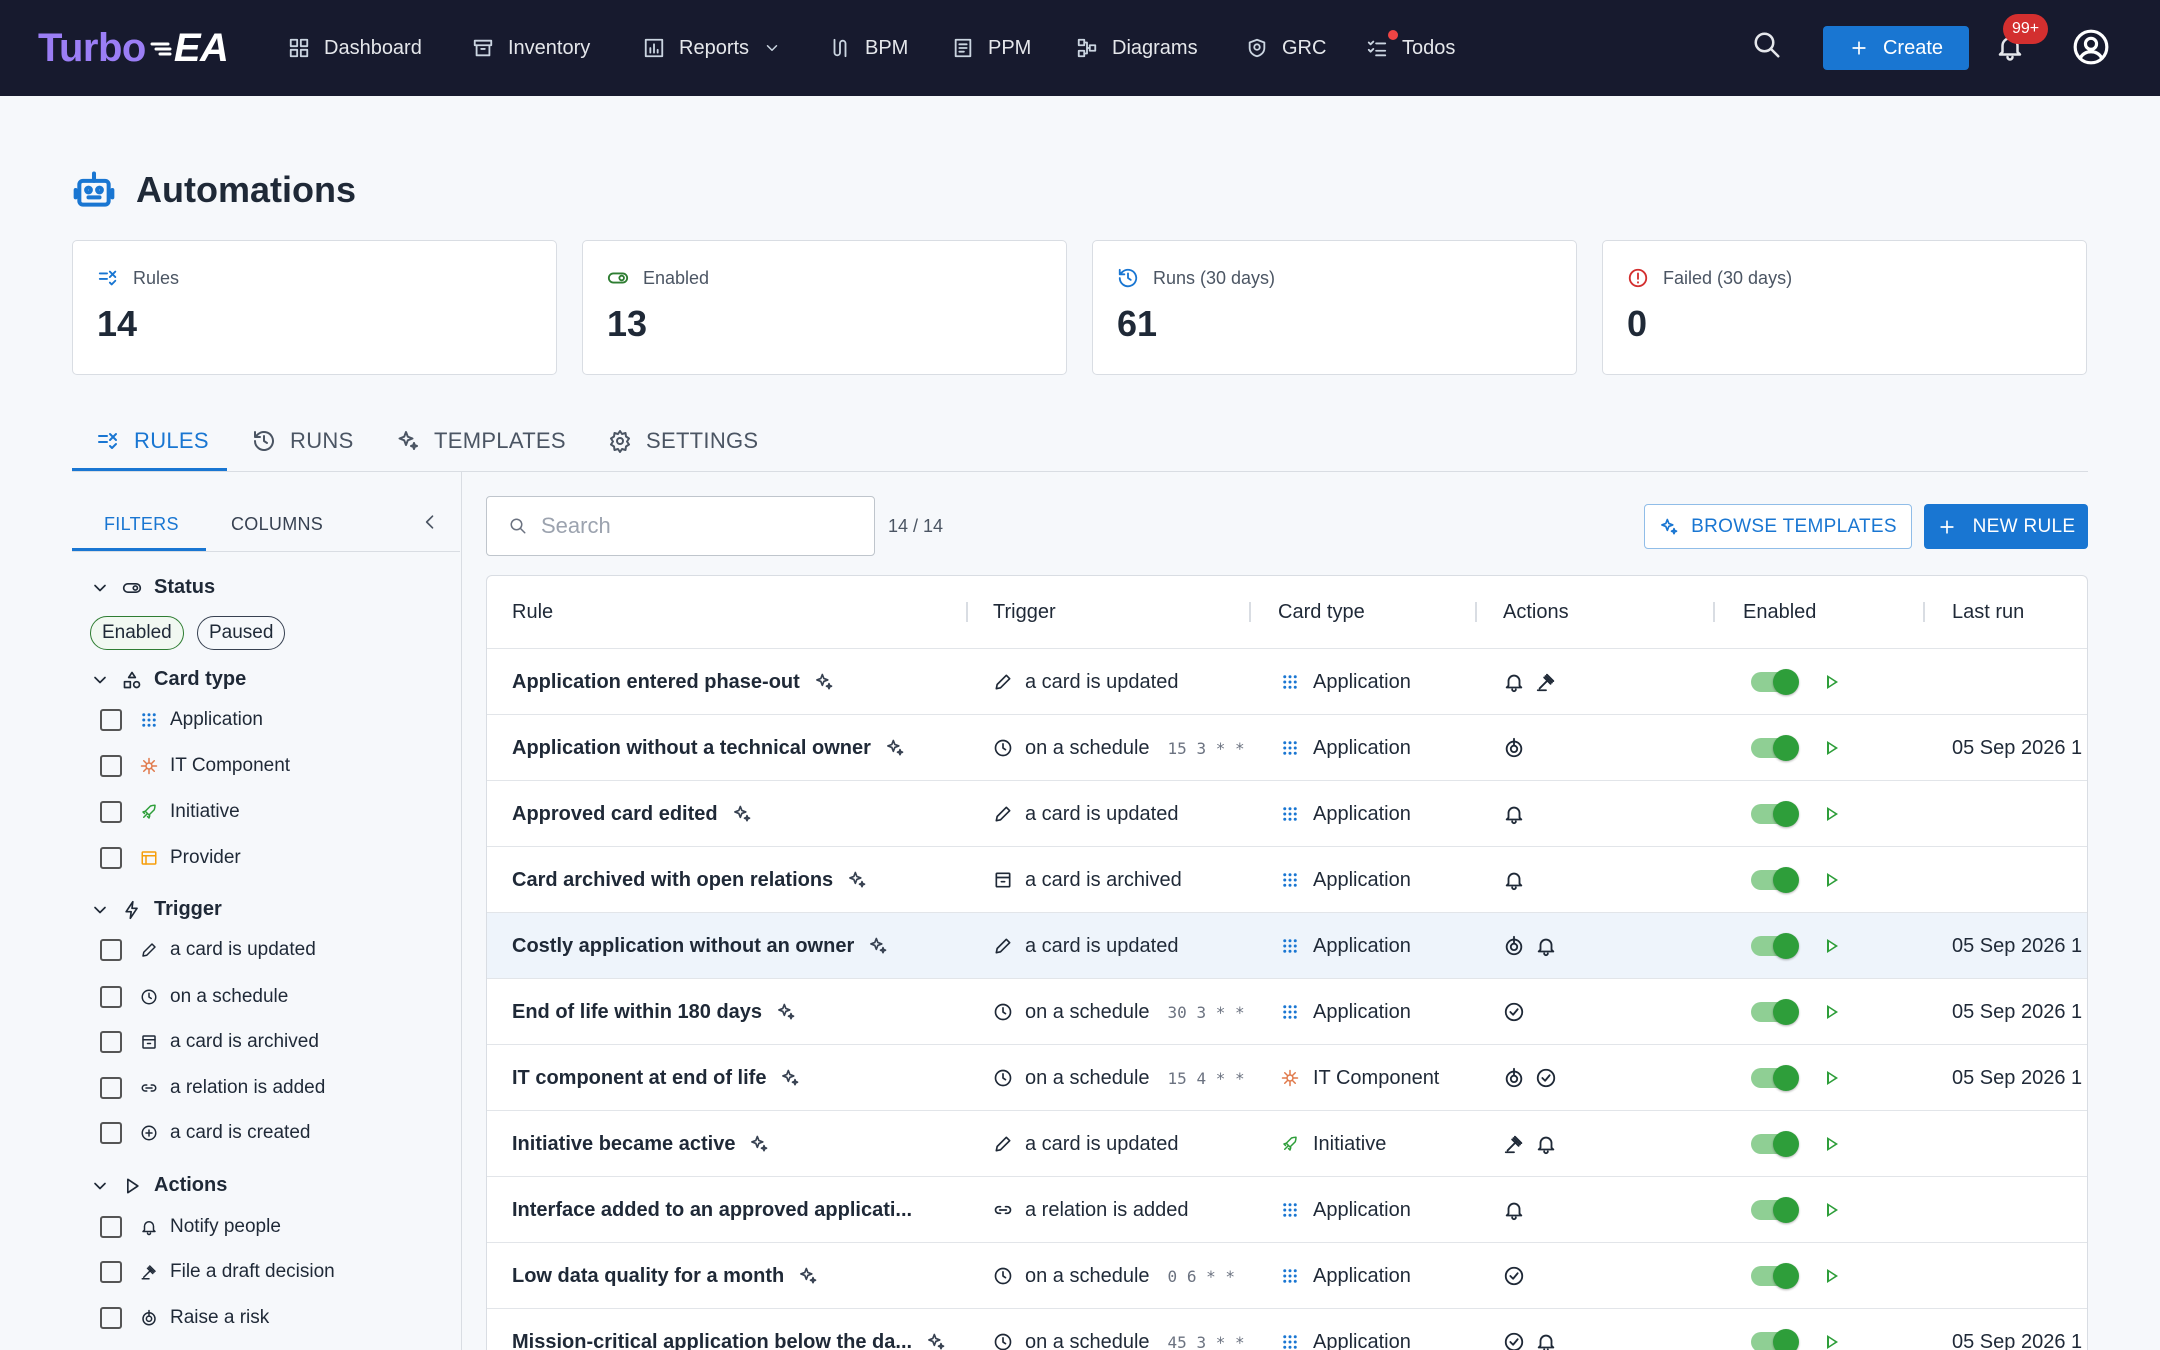 This screenshot has width=2160, height=1350. I want to click on filter-option-notify-people: Notify people, so click(190, 1227).